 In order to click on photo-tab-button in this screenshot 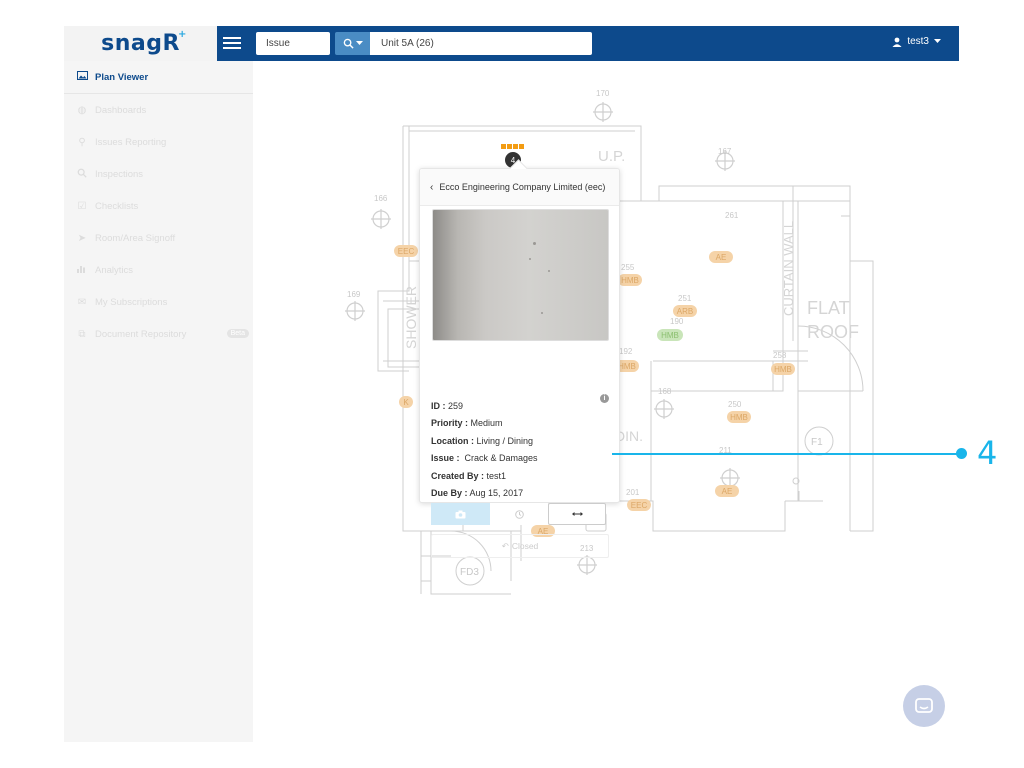, I will do `click(460, 514)`.